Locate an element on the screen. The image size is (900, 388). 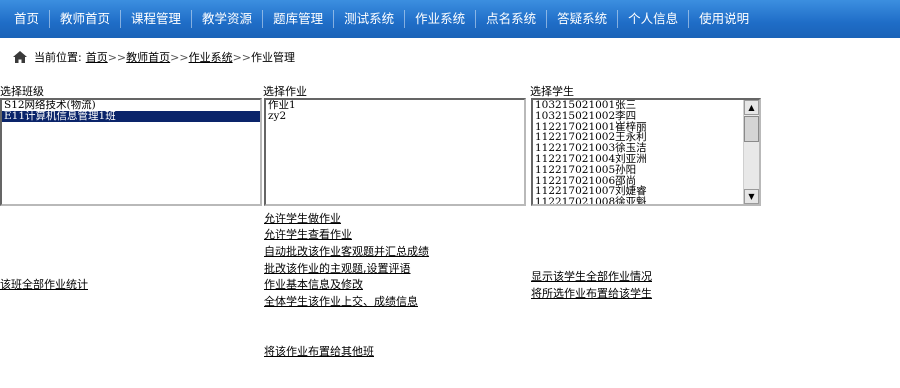
student-select-label: 选择学生 is located at coordinates (552, 91).